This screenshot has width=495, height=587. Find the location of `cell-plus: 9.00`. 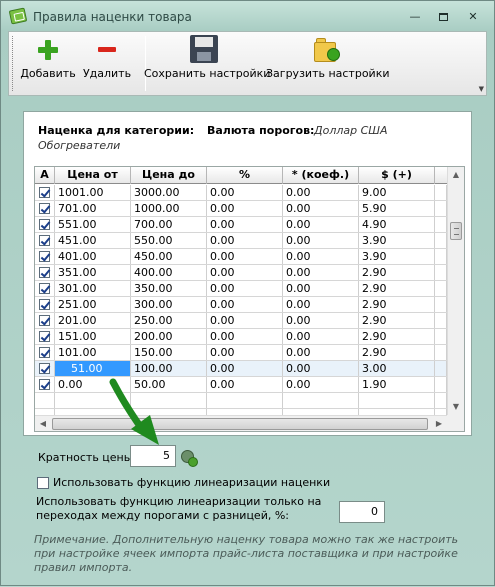

cell-plus: 9.00 is located at coordinates (397, 192).